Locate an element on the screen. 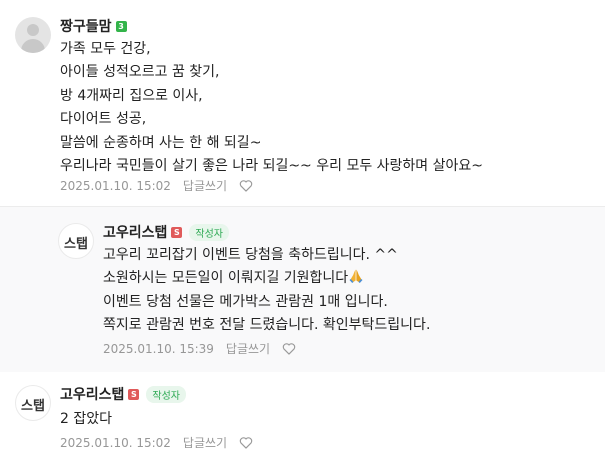 The width and height of the screenshot is (605, 458). comment-text: 2 잡았다 is located at coordinates (86, 419).